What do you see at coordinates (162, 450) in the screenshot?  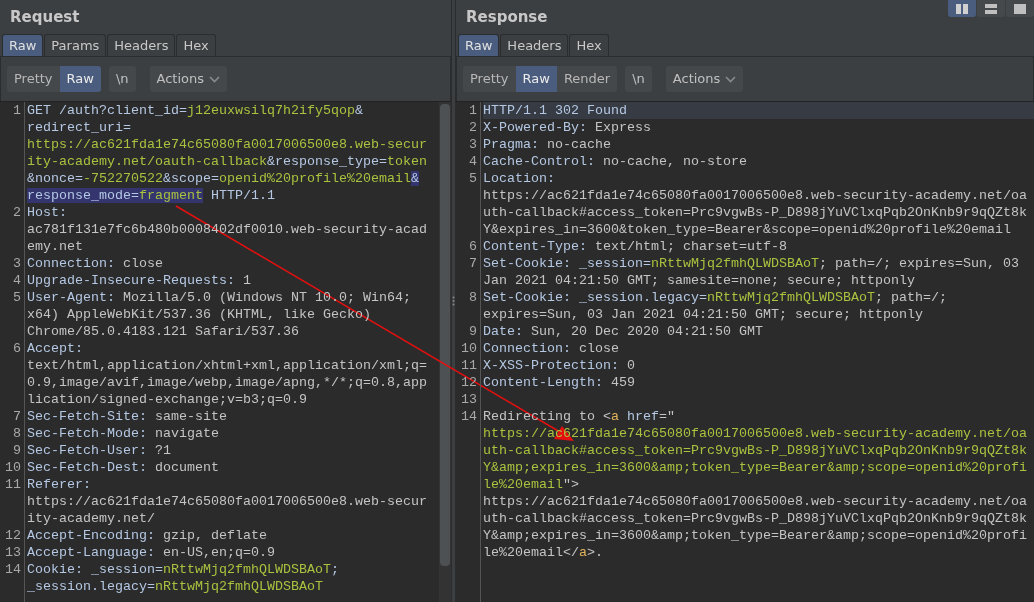 I see `code-token: ?1` at bounding box center [162, 450].